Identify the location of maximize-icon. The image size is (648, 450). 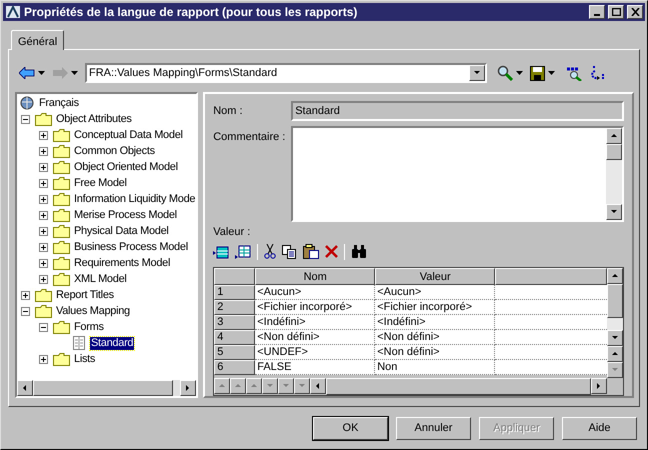
(616, 12).